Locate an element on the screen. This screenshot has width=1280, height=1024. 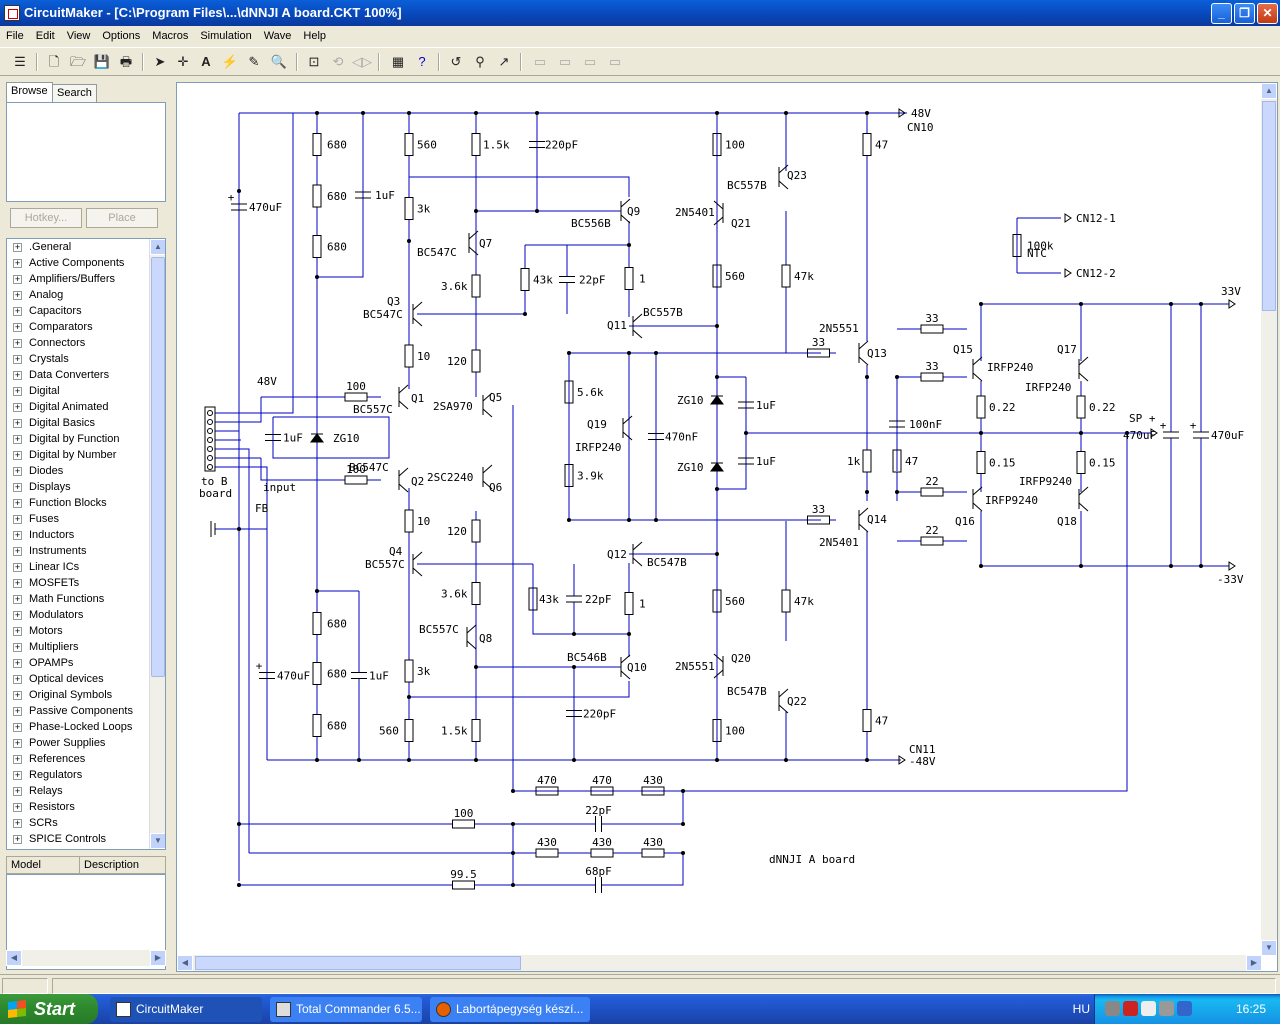
menu-simulation: Simulation is located at coordinates (225, 36).